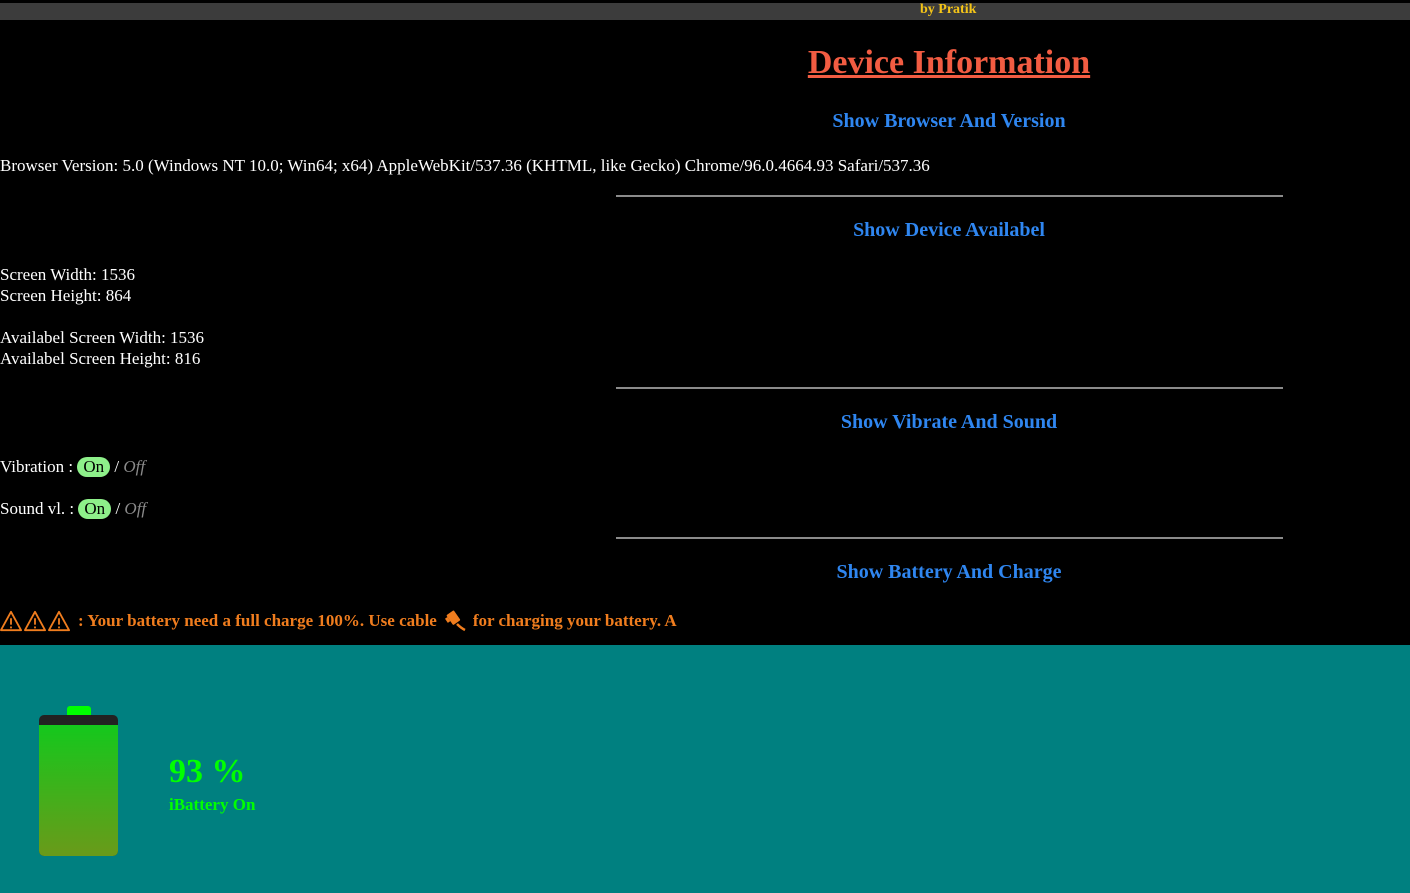 The image size is (1410, 893). Describe the element at coordinates (100, 358) in the screenshot. I see `avail-screen-height-text: Availabel Screen Height: 816` at that location.